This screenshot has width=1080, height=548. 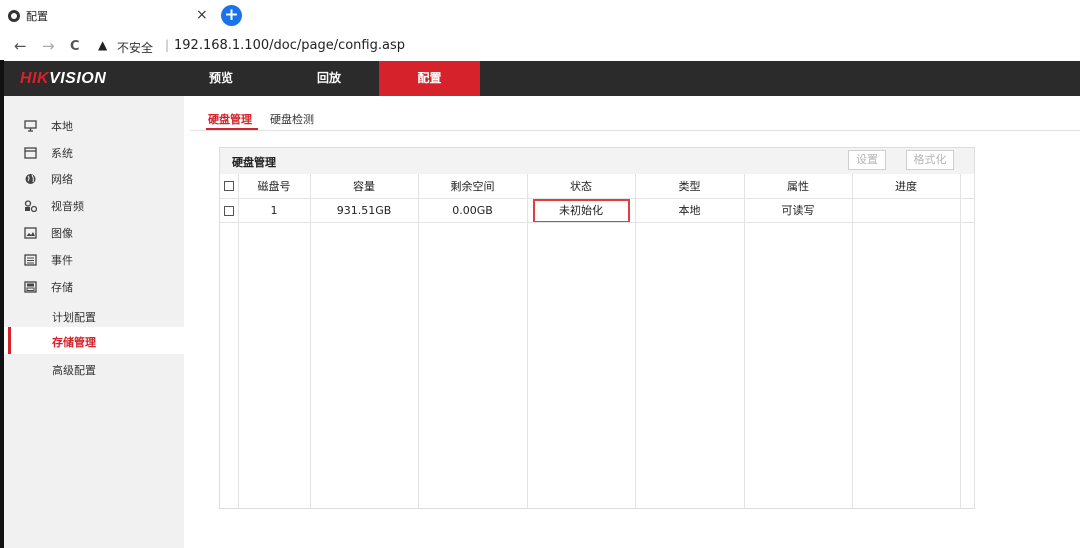 I want to click on sidebar-item-label: 事件, so click(x=62, y=260).